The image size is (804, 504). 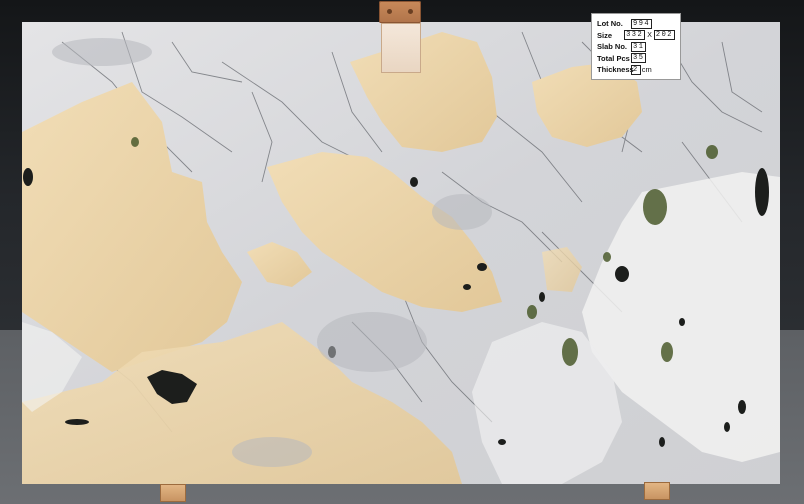 I want to click on size-key: Size, so click(x=605, y=35).